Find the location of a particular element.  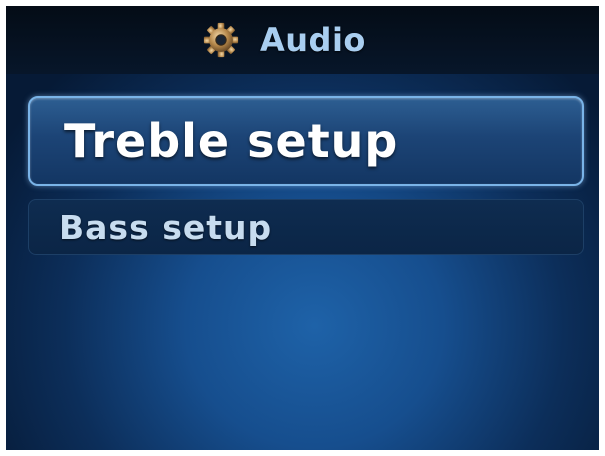

title-bar: Audio is located at coordinates (302, 40).